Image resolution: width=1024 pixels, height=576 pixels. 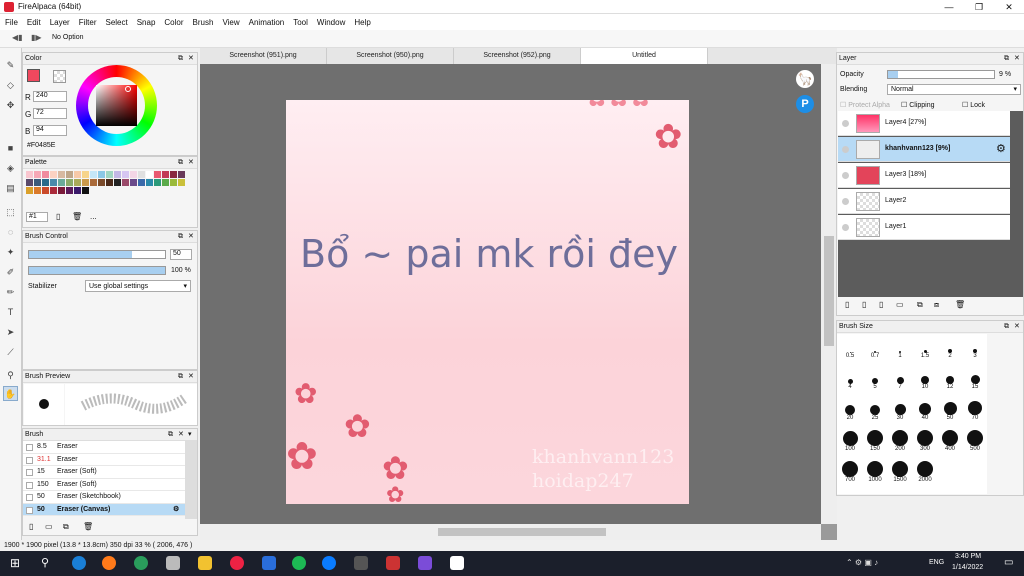 I want to click on menu-tool: Tool, so click(x=300, y=22).